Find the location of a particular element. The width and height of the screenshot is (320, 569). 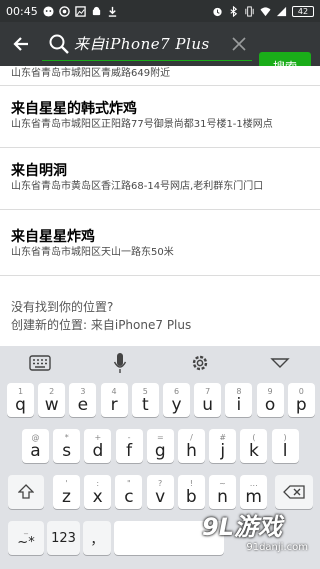

app-notification-icon is located at coordinates (64, 11).